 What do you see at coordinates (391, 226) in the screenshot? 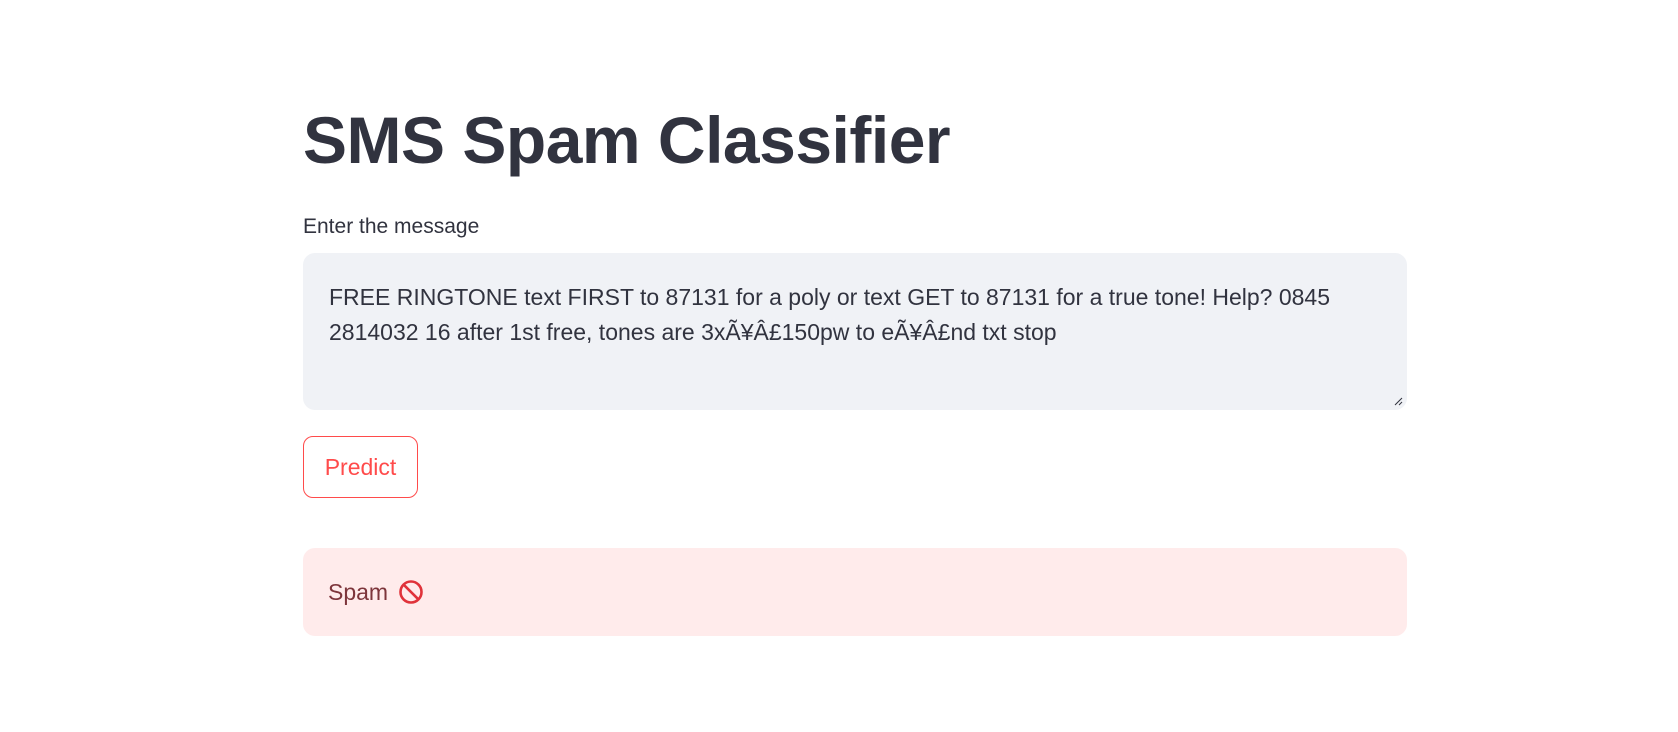
I see `message-label: Enter the message` at bounding box center [391, 226].